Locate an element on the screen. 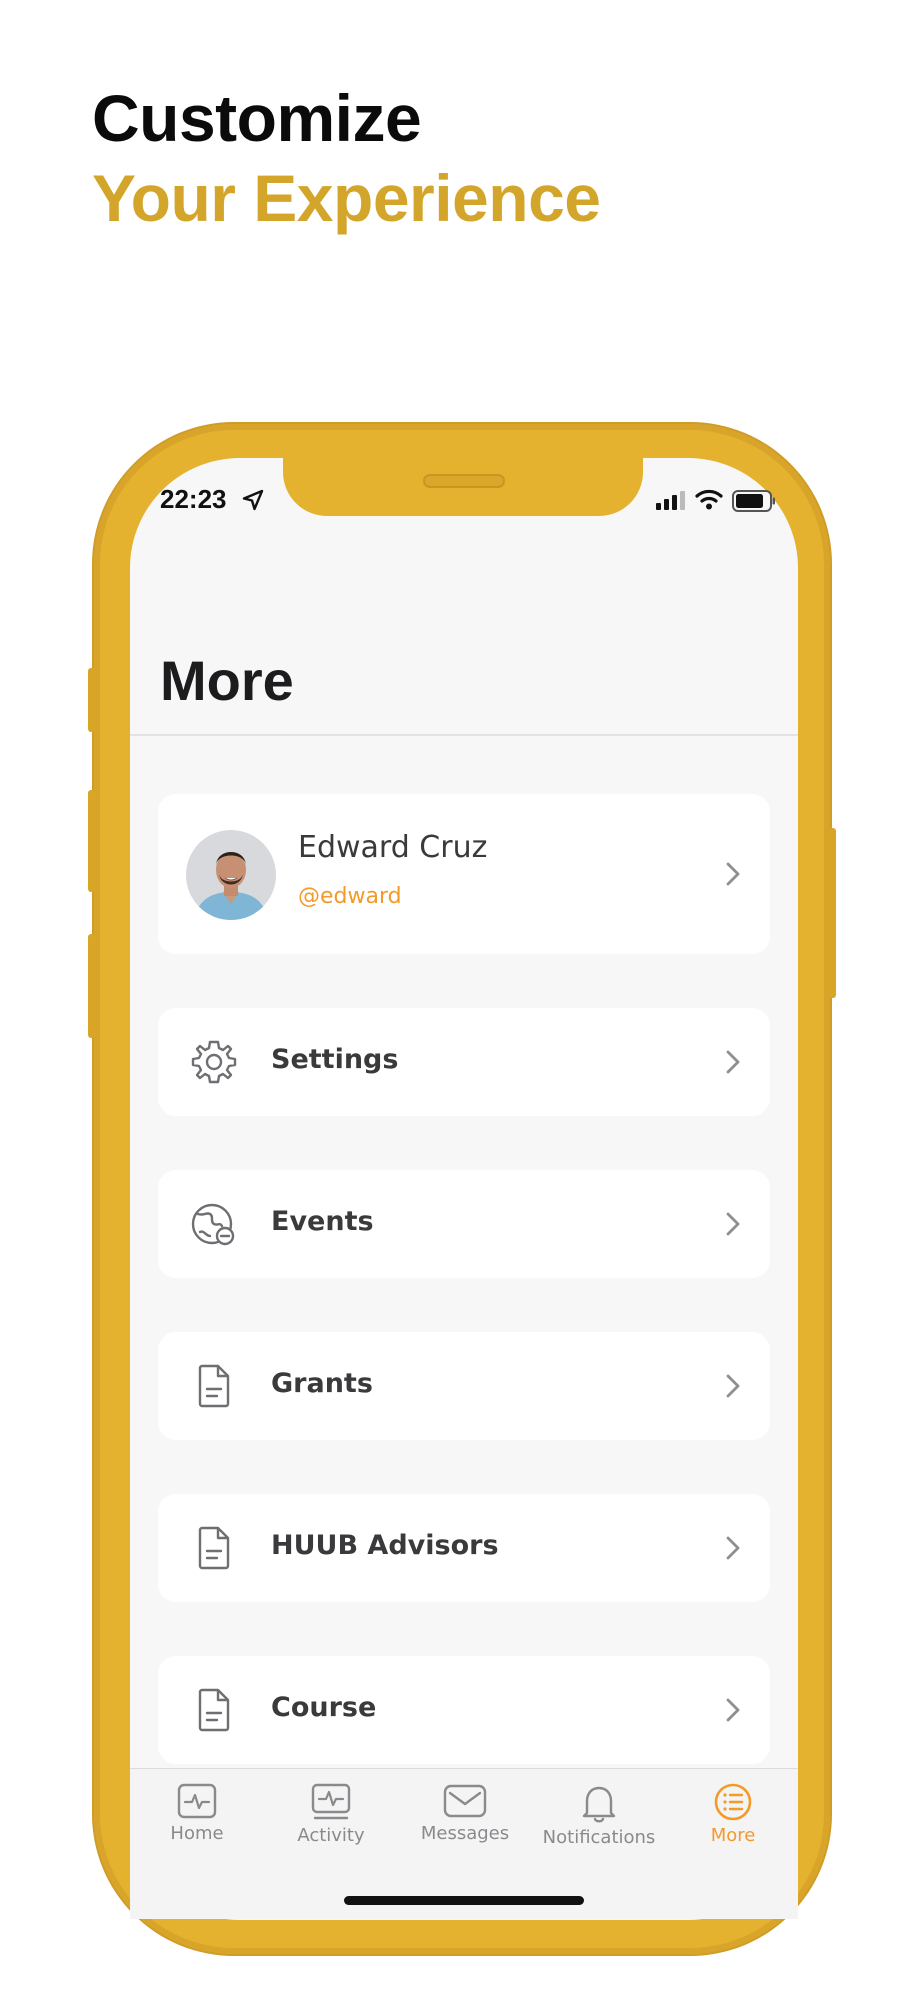  phone-silent-switch is located at coordinates (92, 700).